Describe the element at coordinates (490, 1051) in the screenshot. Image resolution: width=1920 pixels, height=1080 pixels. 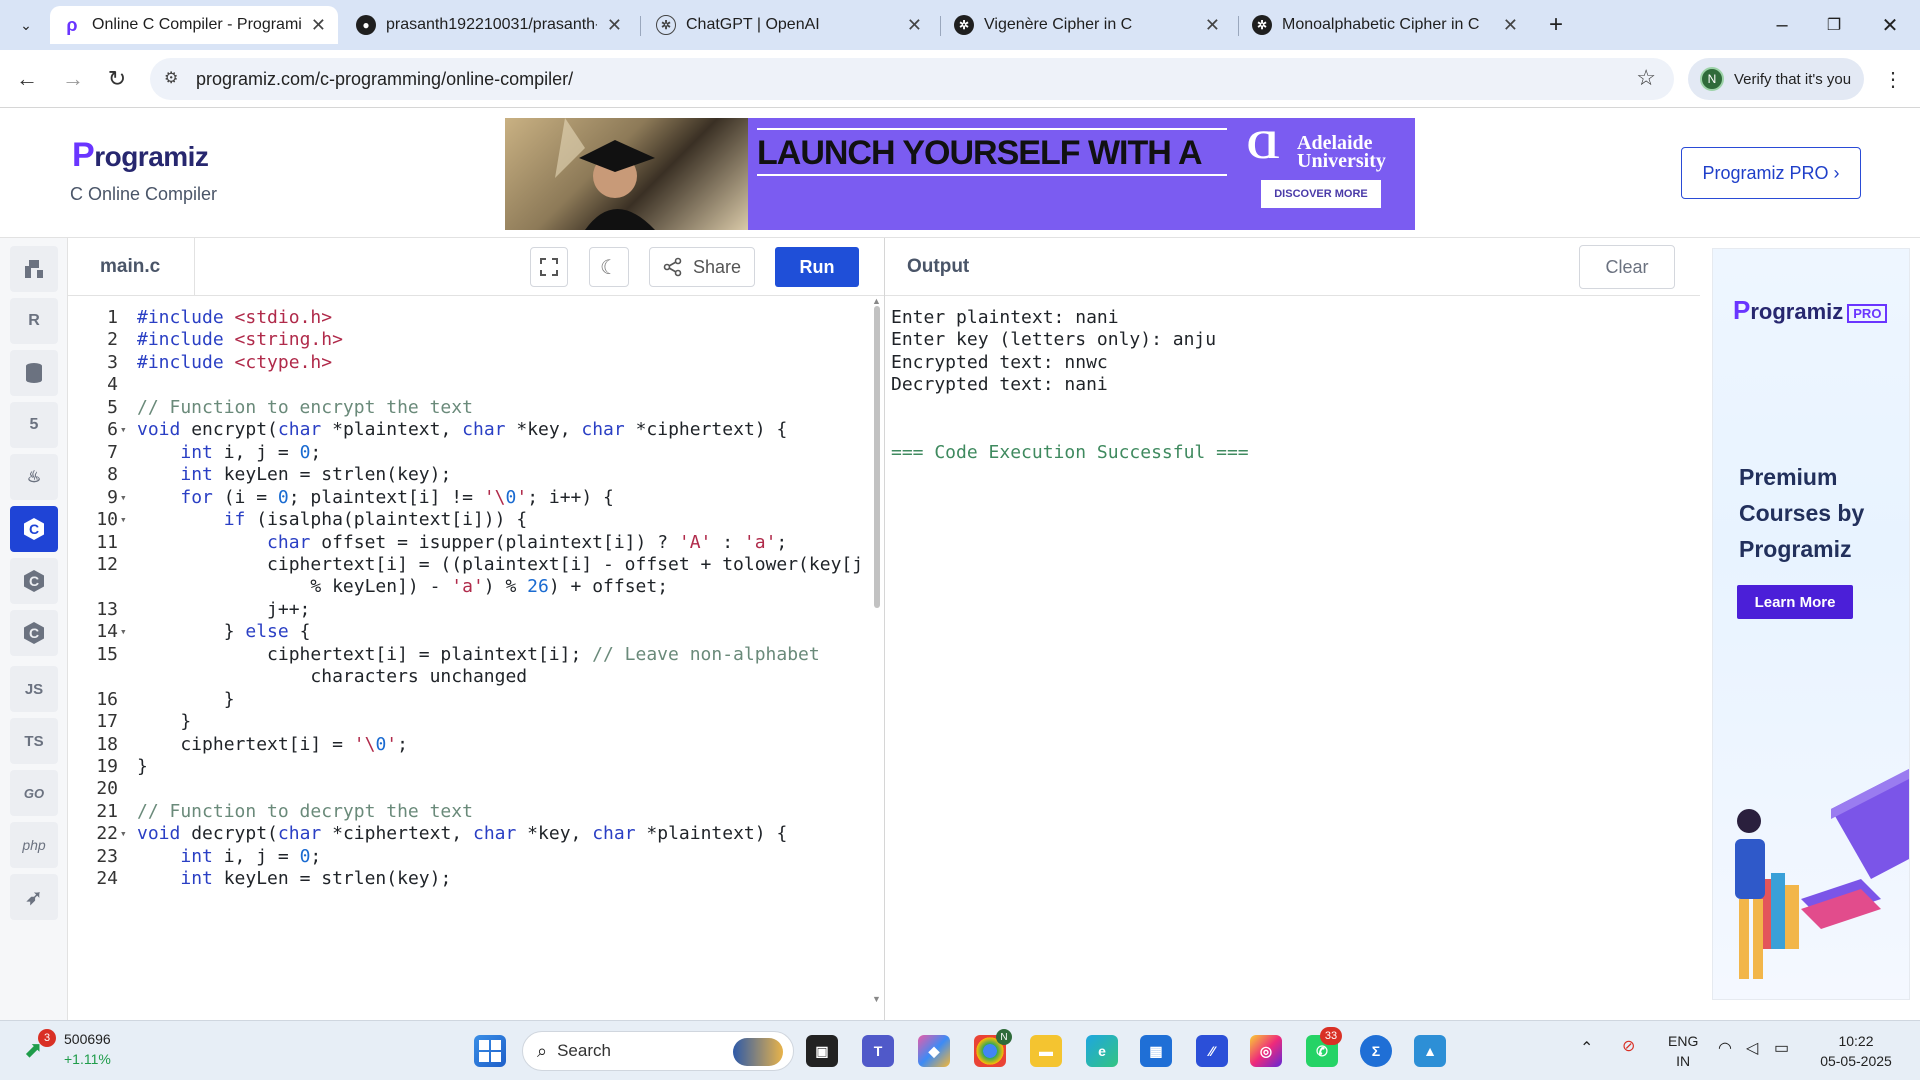
I see `windows-start-icon` at that location.